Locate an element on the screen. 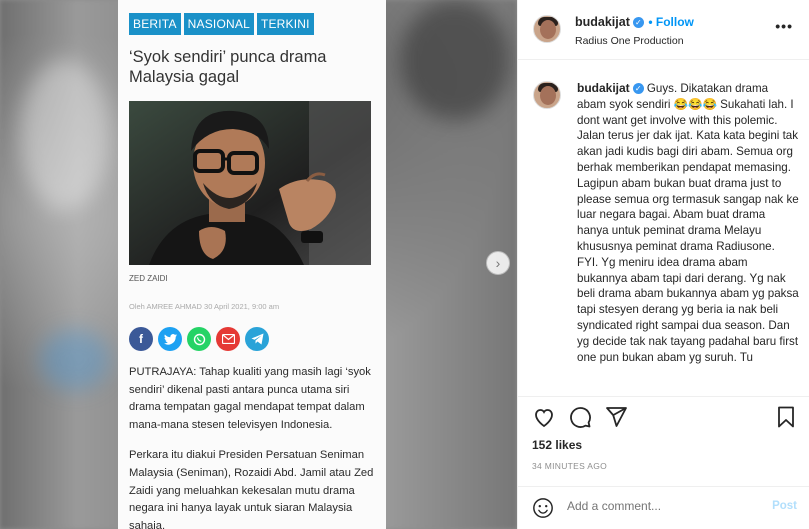  article-byline: Oleh AMREE AHMAD 30 April 2021, 9:00 am is located at coordinates (204, 306).